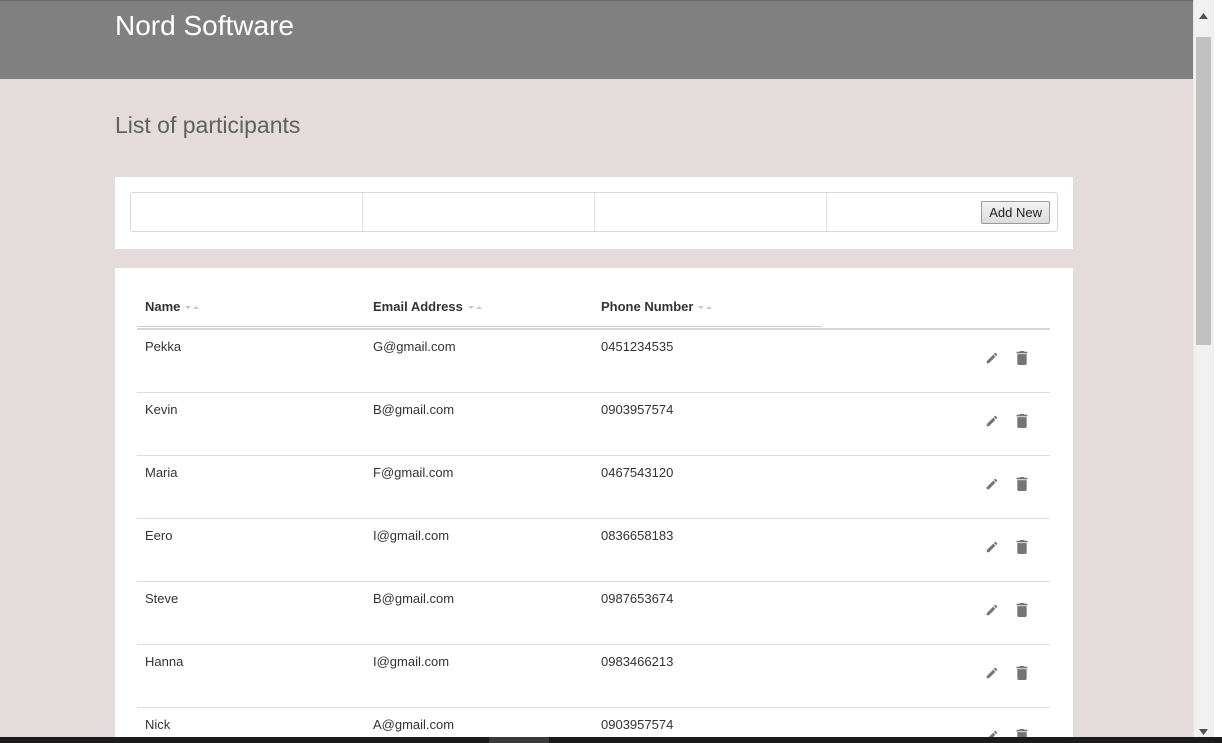 This screenshot has height=743, width=1222. I want to click on column-header-label: Name, so click(163, 306).